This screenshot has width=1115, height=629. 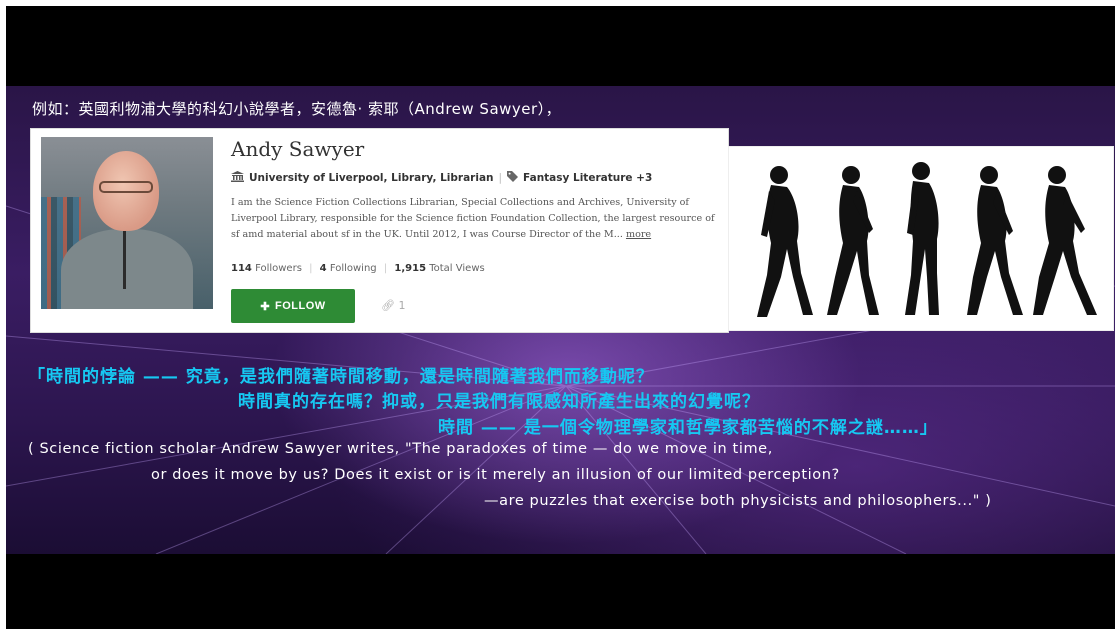 I want to click on profile-name: Andy Sawyer, so click(x=297, y=149).